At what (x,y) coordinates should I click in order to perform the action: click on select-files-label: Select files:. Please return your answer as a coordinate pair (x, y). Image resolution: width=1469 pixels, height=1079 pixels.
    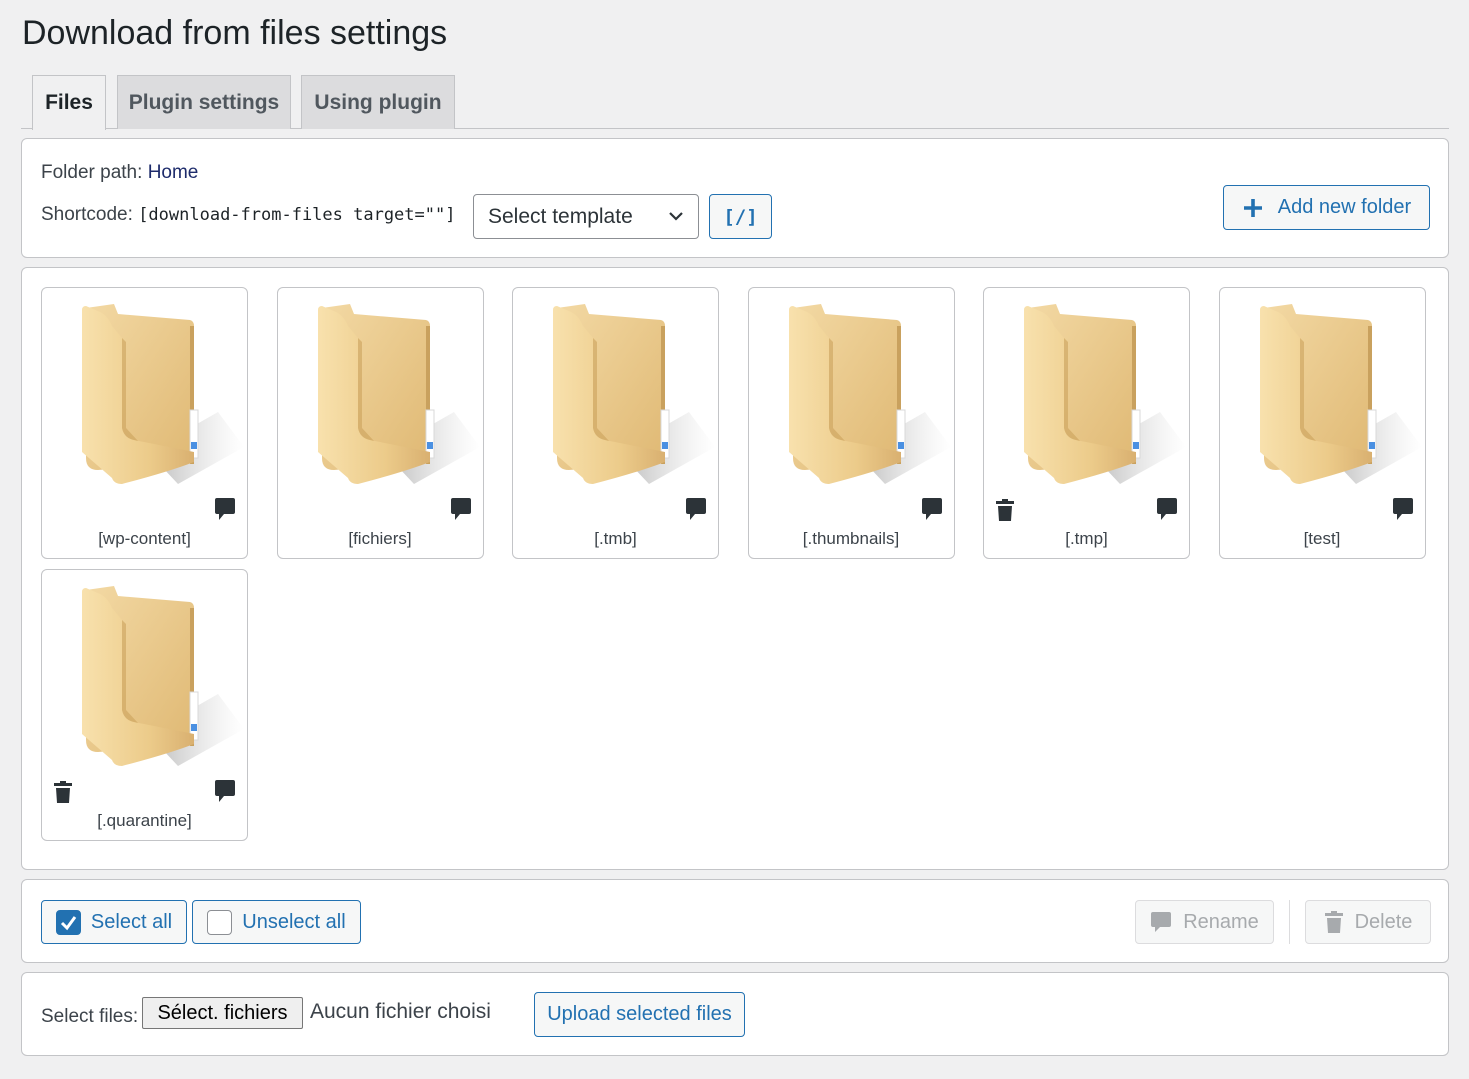
    Looking at the image, I should click on (90, 1016).